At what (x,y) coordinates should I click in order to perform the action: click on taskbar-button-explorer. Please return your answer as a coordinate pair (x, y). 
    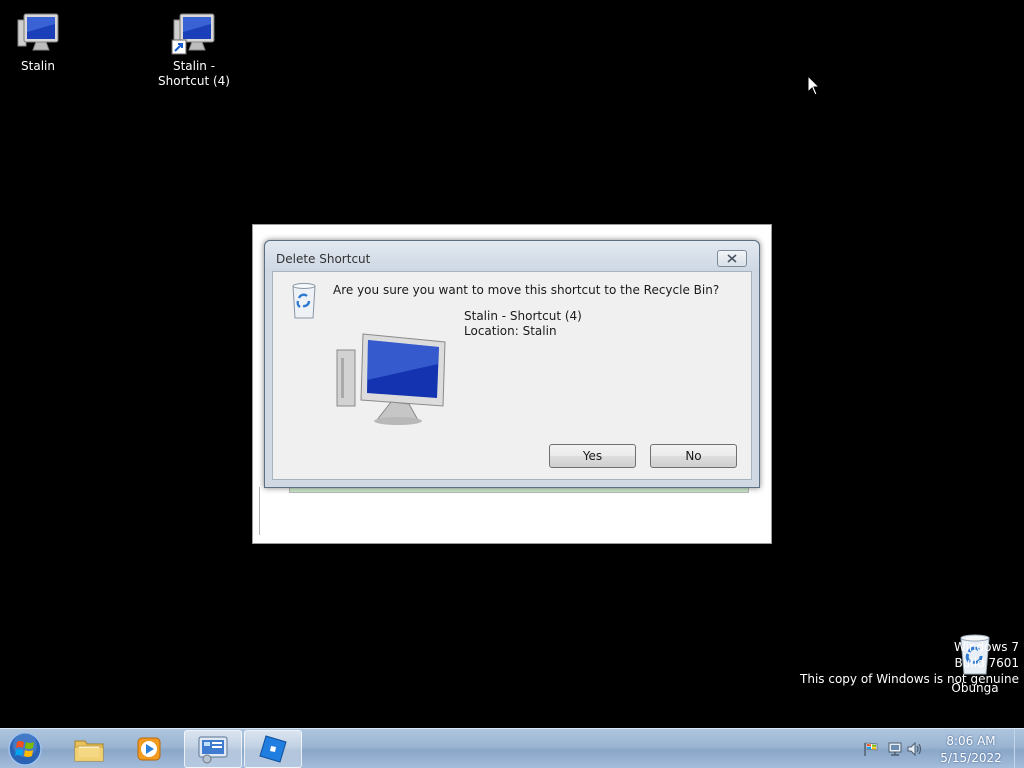
    Looking at the image, I should click on (89, 749).